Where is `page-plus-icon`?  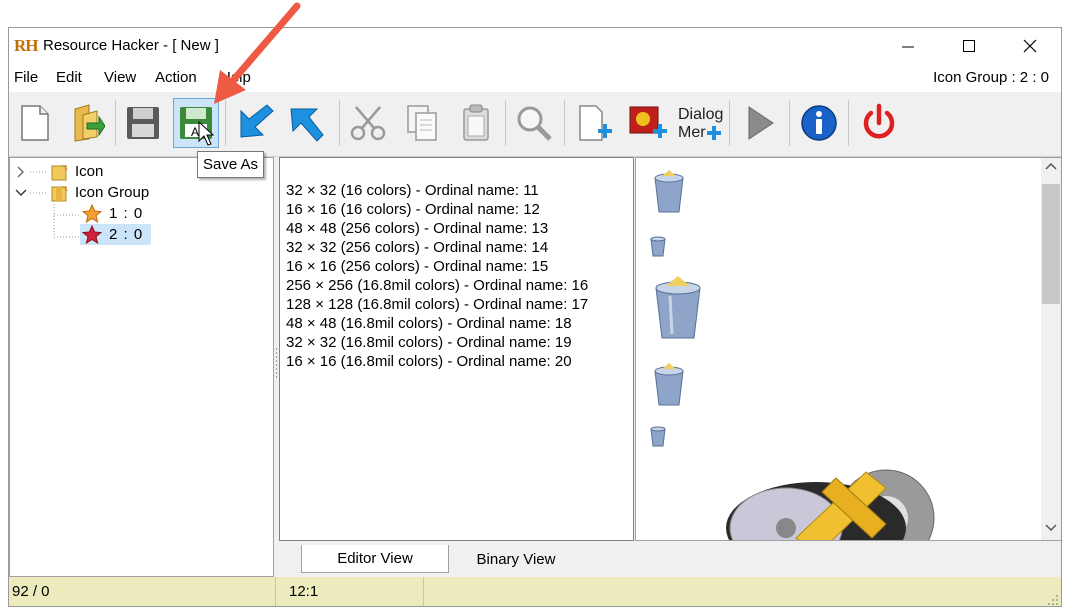
page-plus-icon is located at coordinates (595, 123).